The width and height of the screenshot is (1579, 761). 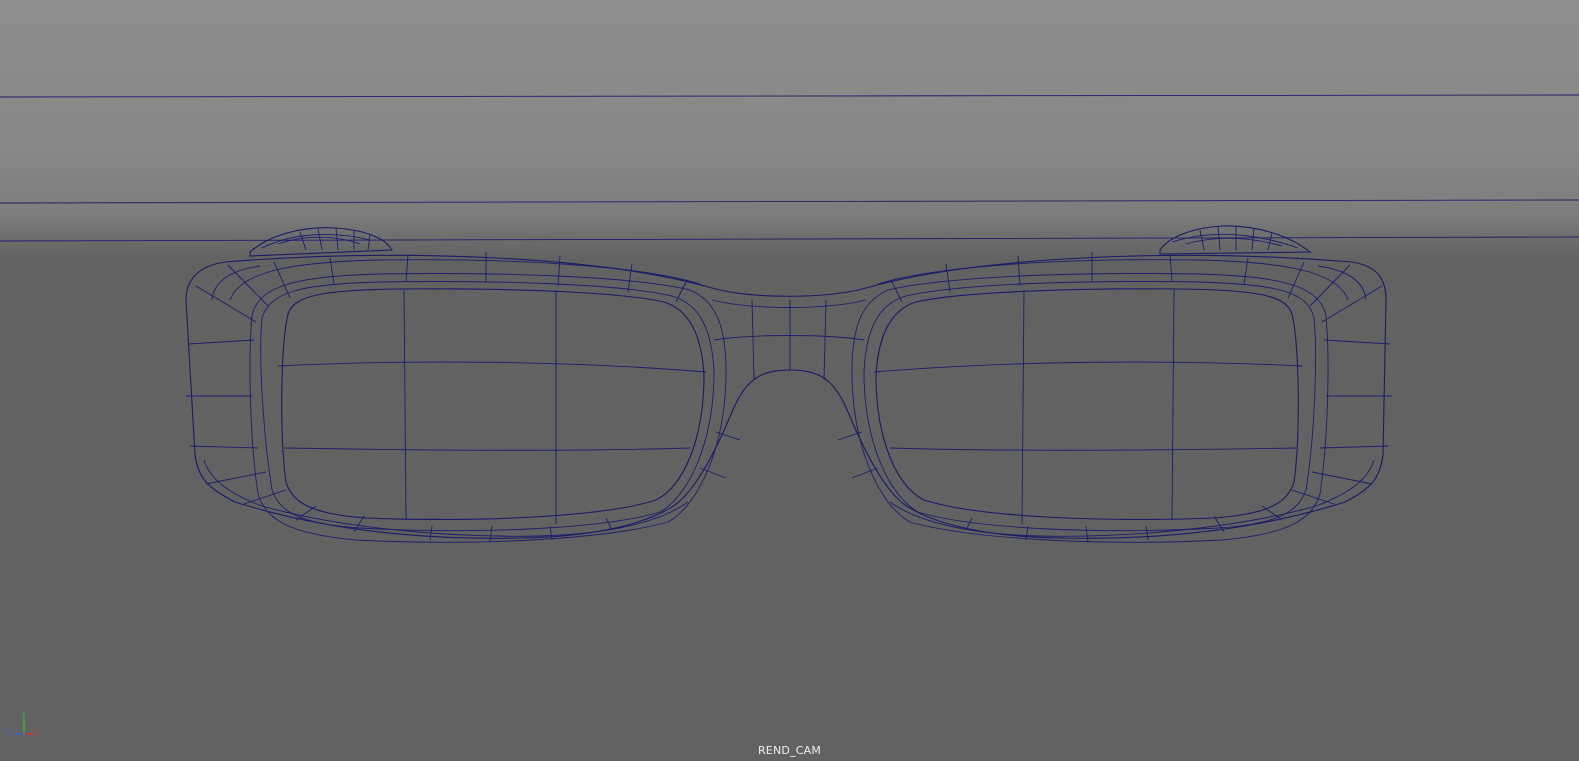 What do you see at coordinates (9, 732) in the screenshot?
I see `axis-z-label: Z` at bounding box center [9, 732].